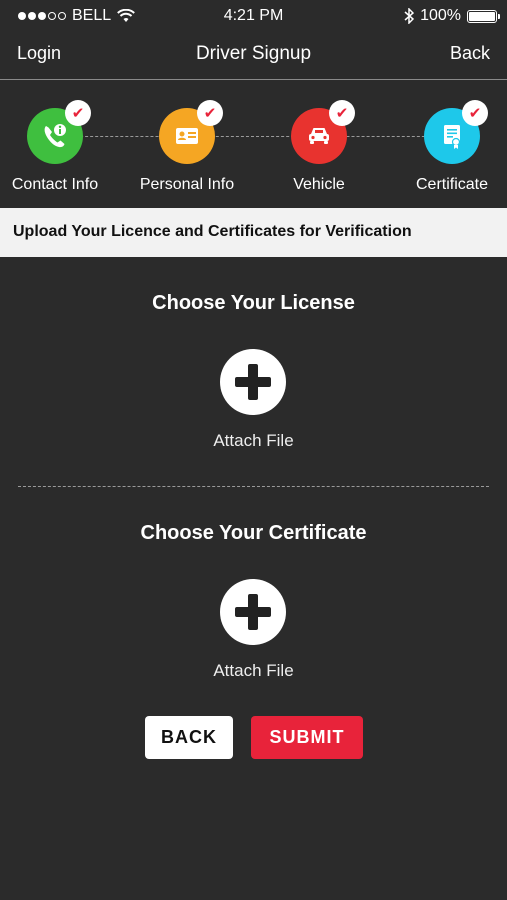 The height and width of the screenshot is (900, 507). Describe the element at coordinates (189, 737) in the screenshot. I see `back-button: BACK` at that location.